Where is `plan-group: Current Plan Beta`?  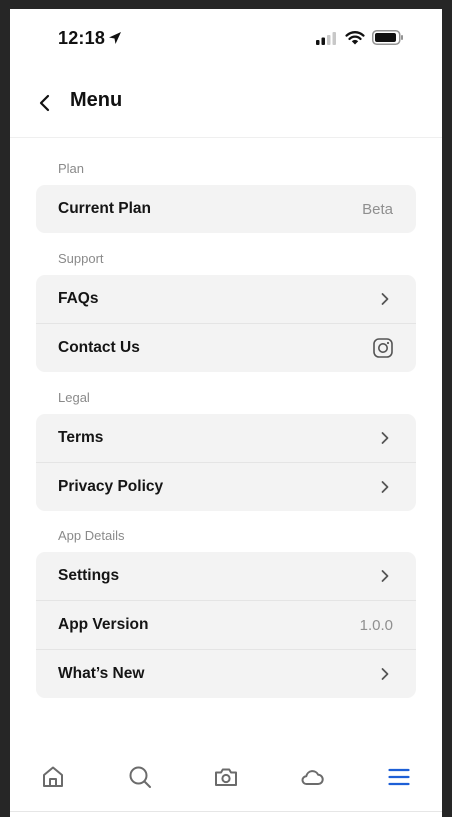
plan-group: Current Plan Beta is located at coordinates (226, 209).